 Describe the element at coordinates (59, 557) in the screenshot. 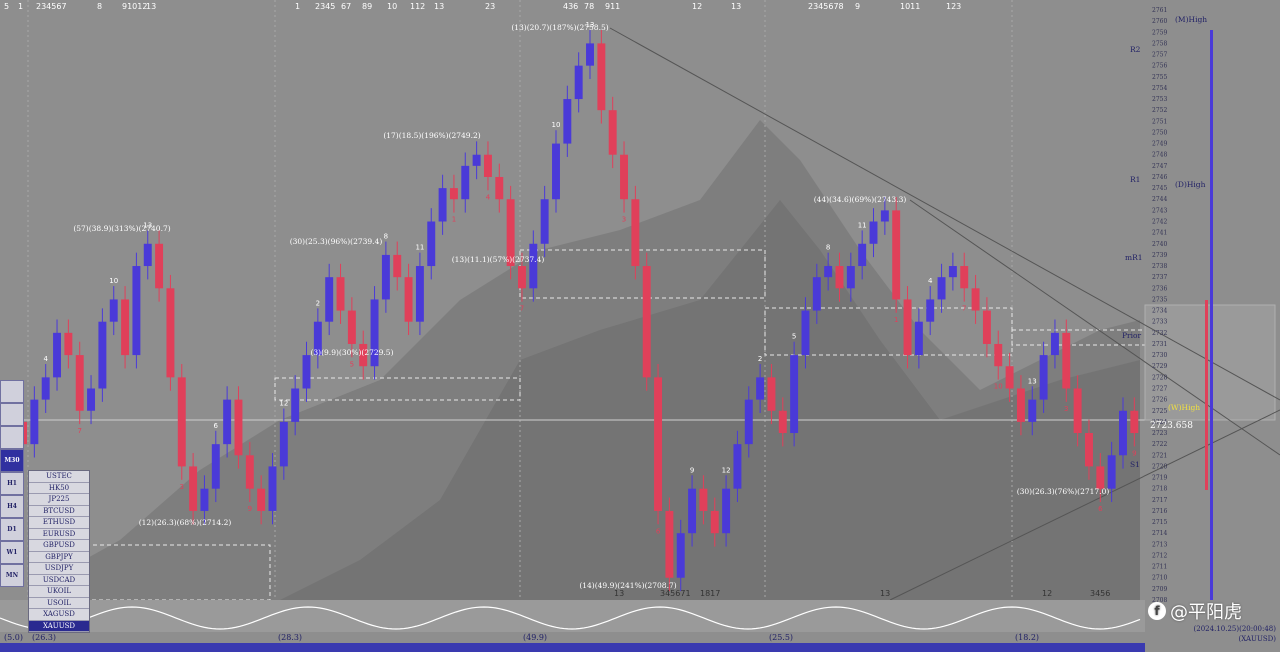

I see `symbol-gbpjpy: GBPJPY` at that location.